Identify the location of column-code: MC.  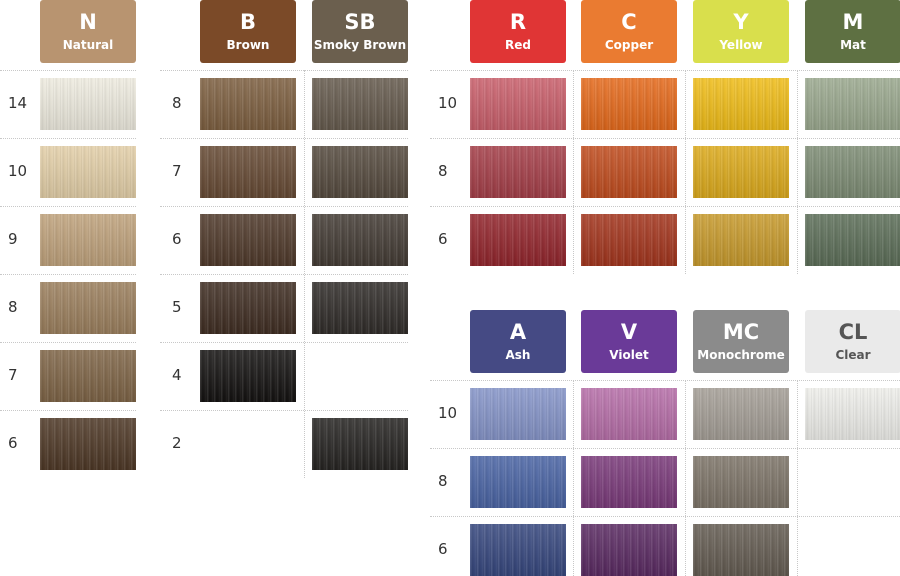
(741, 332).